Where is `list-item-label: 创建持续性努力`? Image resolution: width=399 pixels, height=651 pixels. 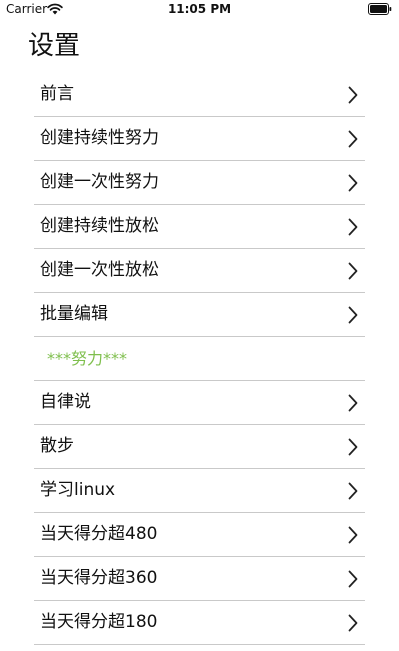
list-item-label: 创建持续性努力 is located at coordinates (99, 138).